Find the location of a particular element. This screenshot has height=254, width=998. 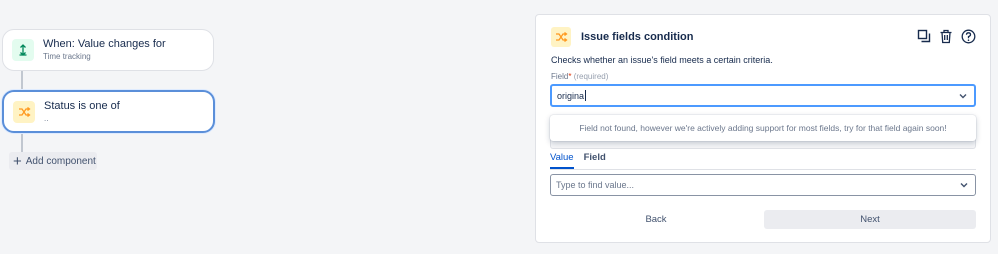

field-select-value: origina is located at coordinates (571, 95).